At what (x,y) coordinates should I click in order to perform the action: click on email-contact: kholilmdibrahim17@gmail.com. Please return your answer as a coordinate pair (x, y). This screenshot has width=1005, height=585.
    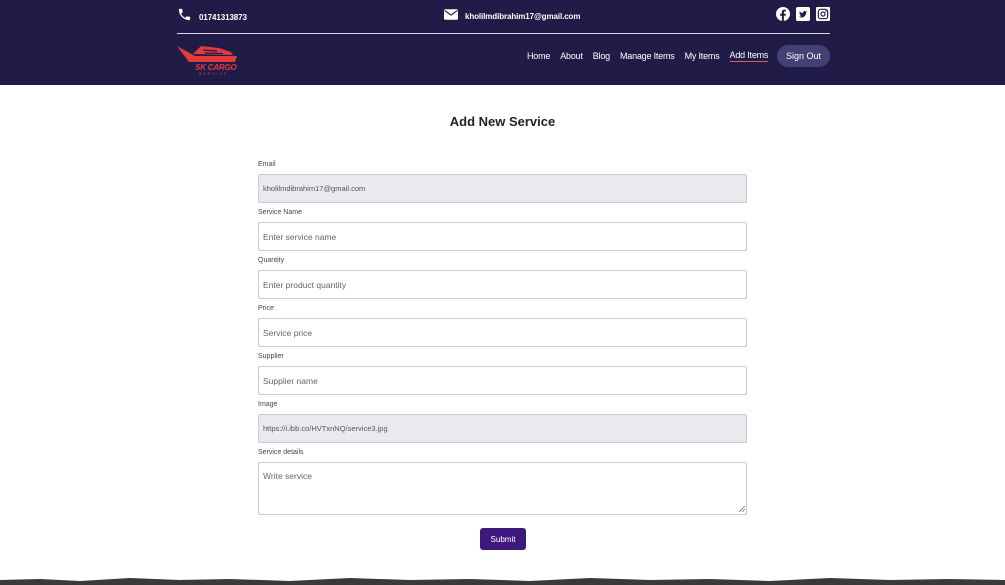
    Looking at the image, I should click on (512, 16).